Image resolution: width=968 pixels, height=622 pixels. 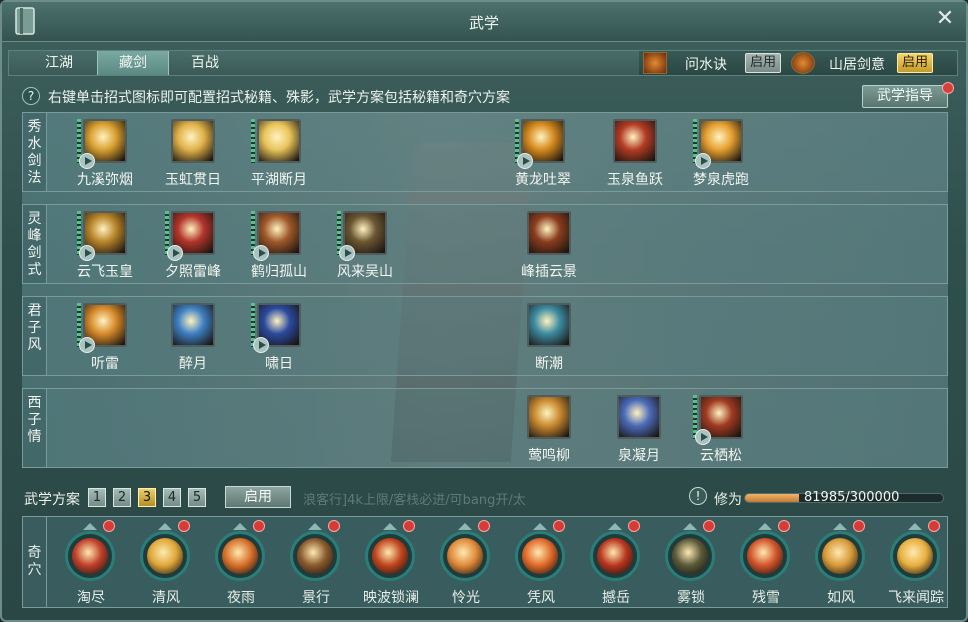 I want to click on qixue-name: 残雪, so click(x=766, y=598).